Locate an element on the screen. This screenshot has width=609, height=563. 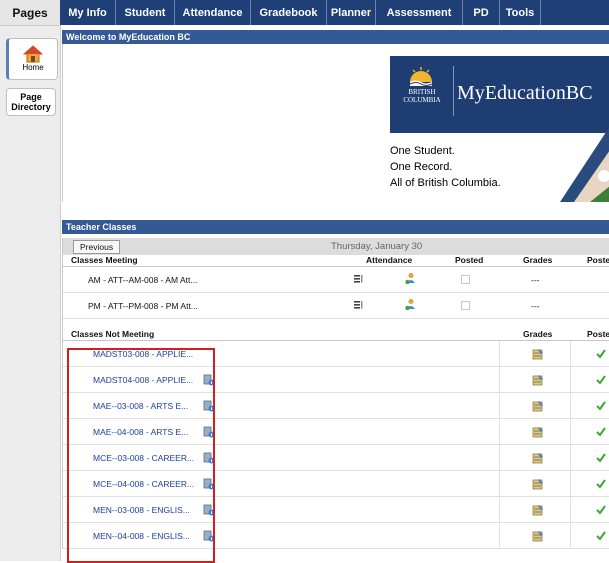
pages-sidebar: Pages Home Page Directory is located at coordinates (30, 280).